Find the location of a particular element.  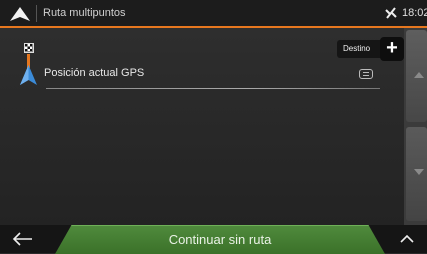

page-title: Ruta multipuntos is located at coordinates (84, 13).